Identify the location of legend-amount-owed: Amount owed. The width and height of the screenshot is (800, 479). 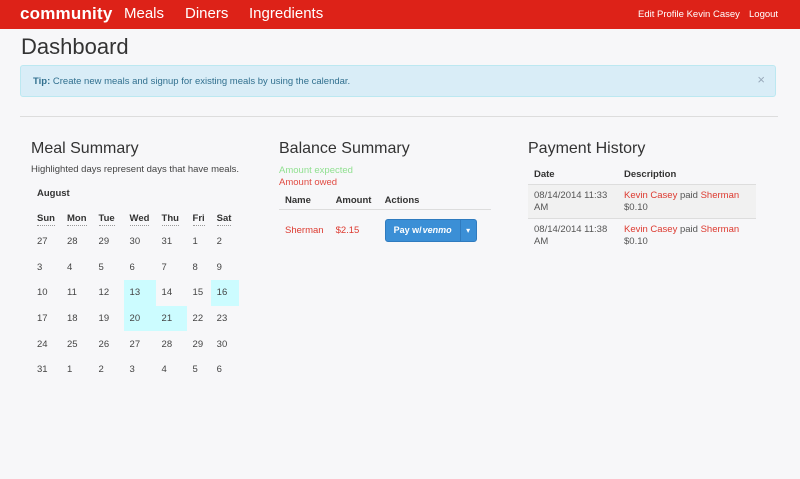
(308, 182).